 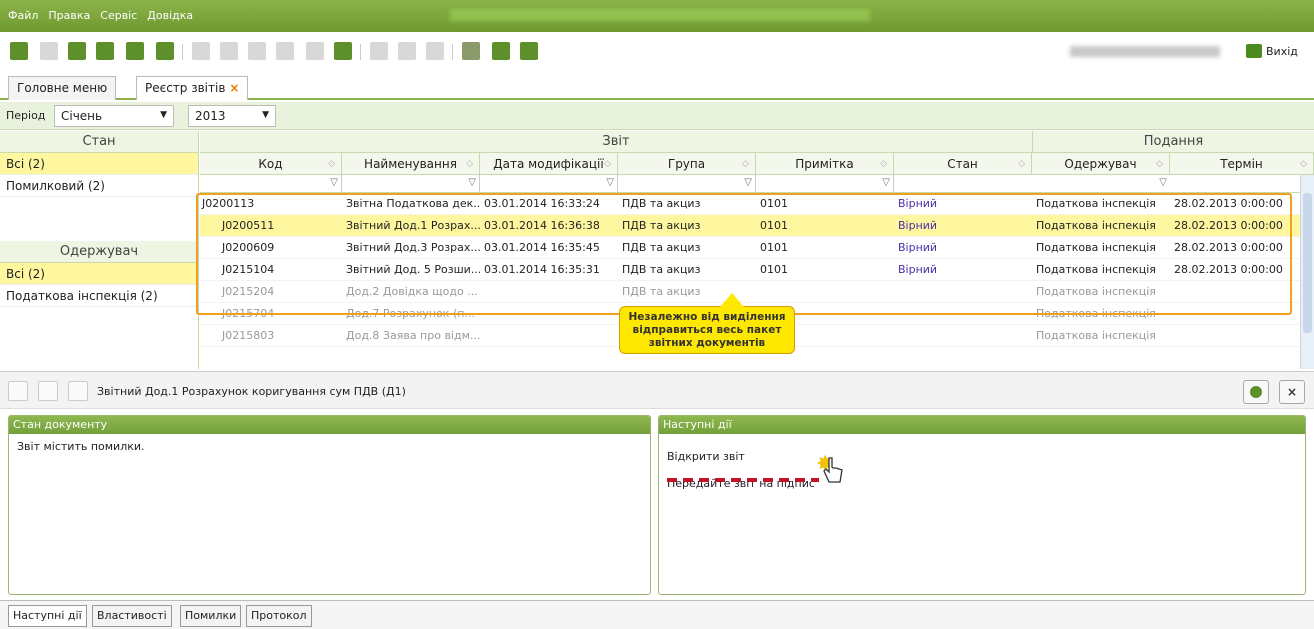 What do you see at coordinates (23, 15) in the screenshot?
I see `menu-file: Файл` at bounding box center [23, 15].